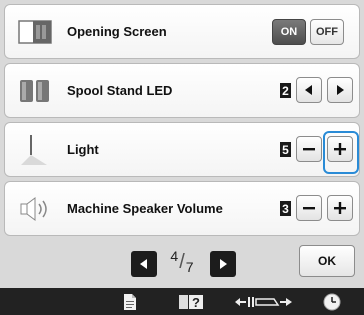 This screenshot has width=364, height=315. Describe the element at coordinates (35, 91) in the screenshot. I see `spool-stand-icon` at that location.